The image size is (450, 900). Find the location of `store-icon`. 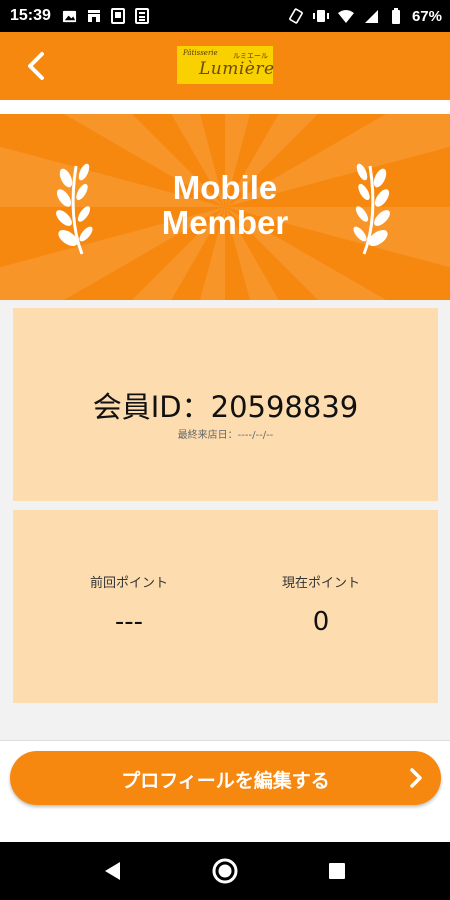

store-icon is located at coordinates (94, 16).